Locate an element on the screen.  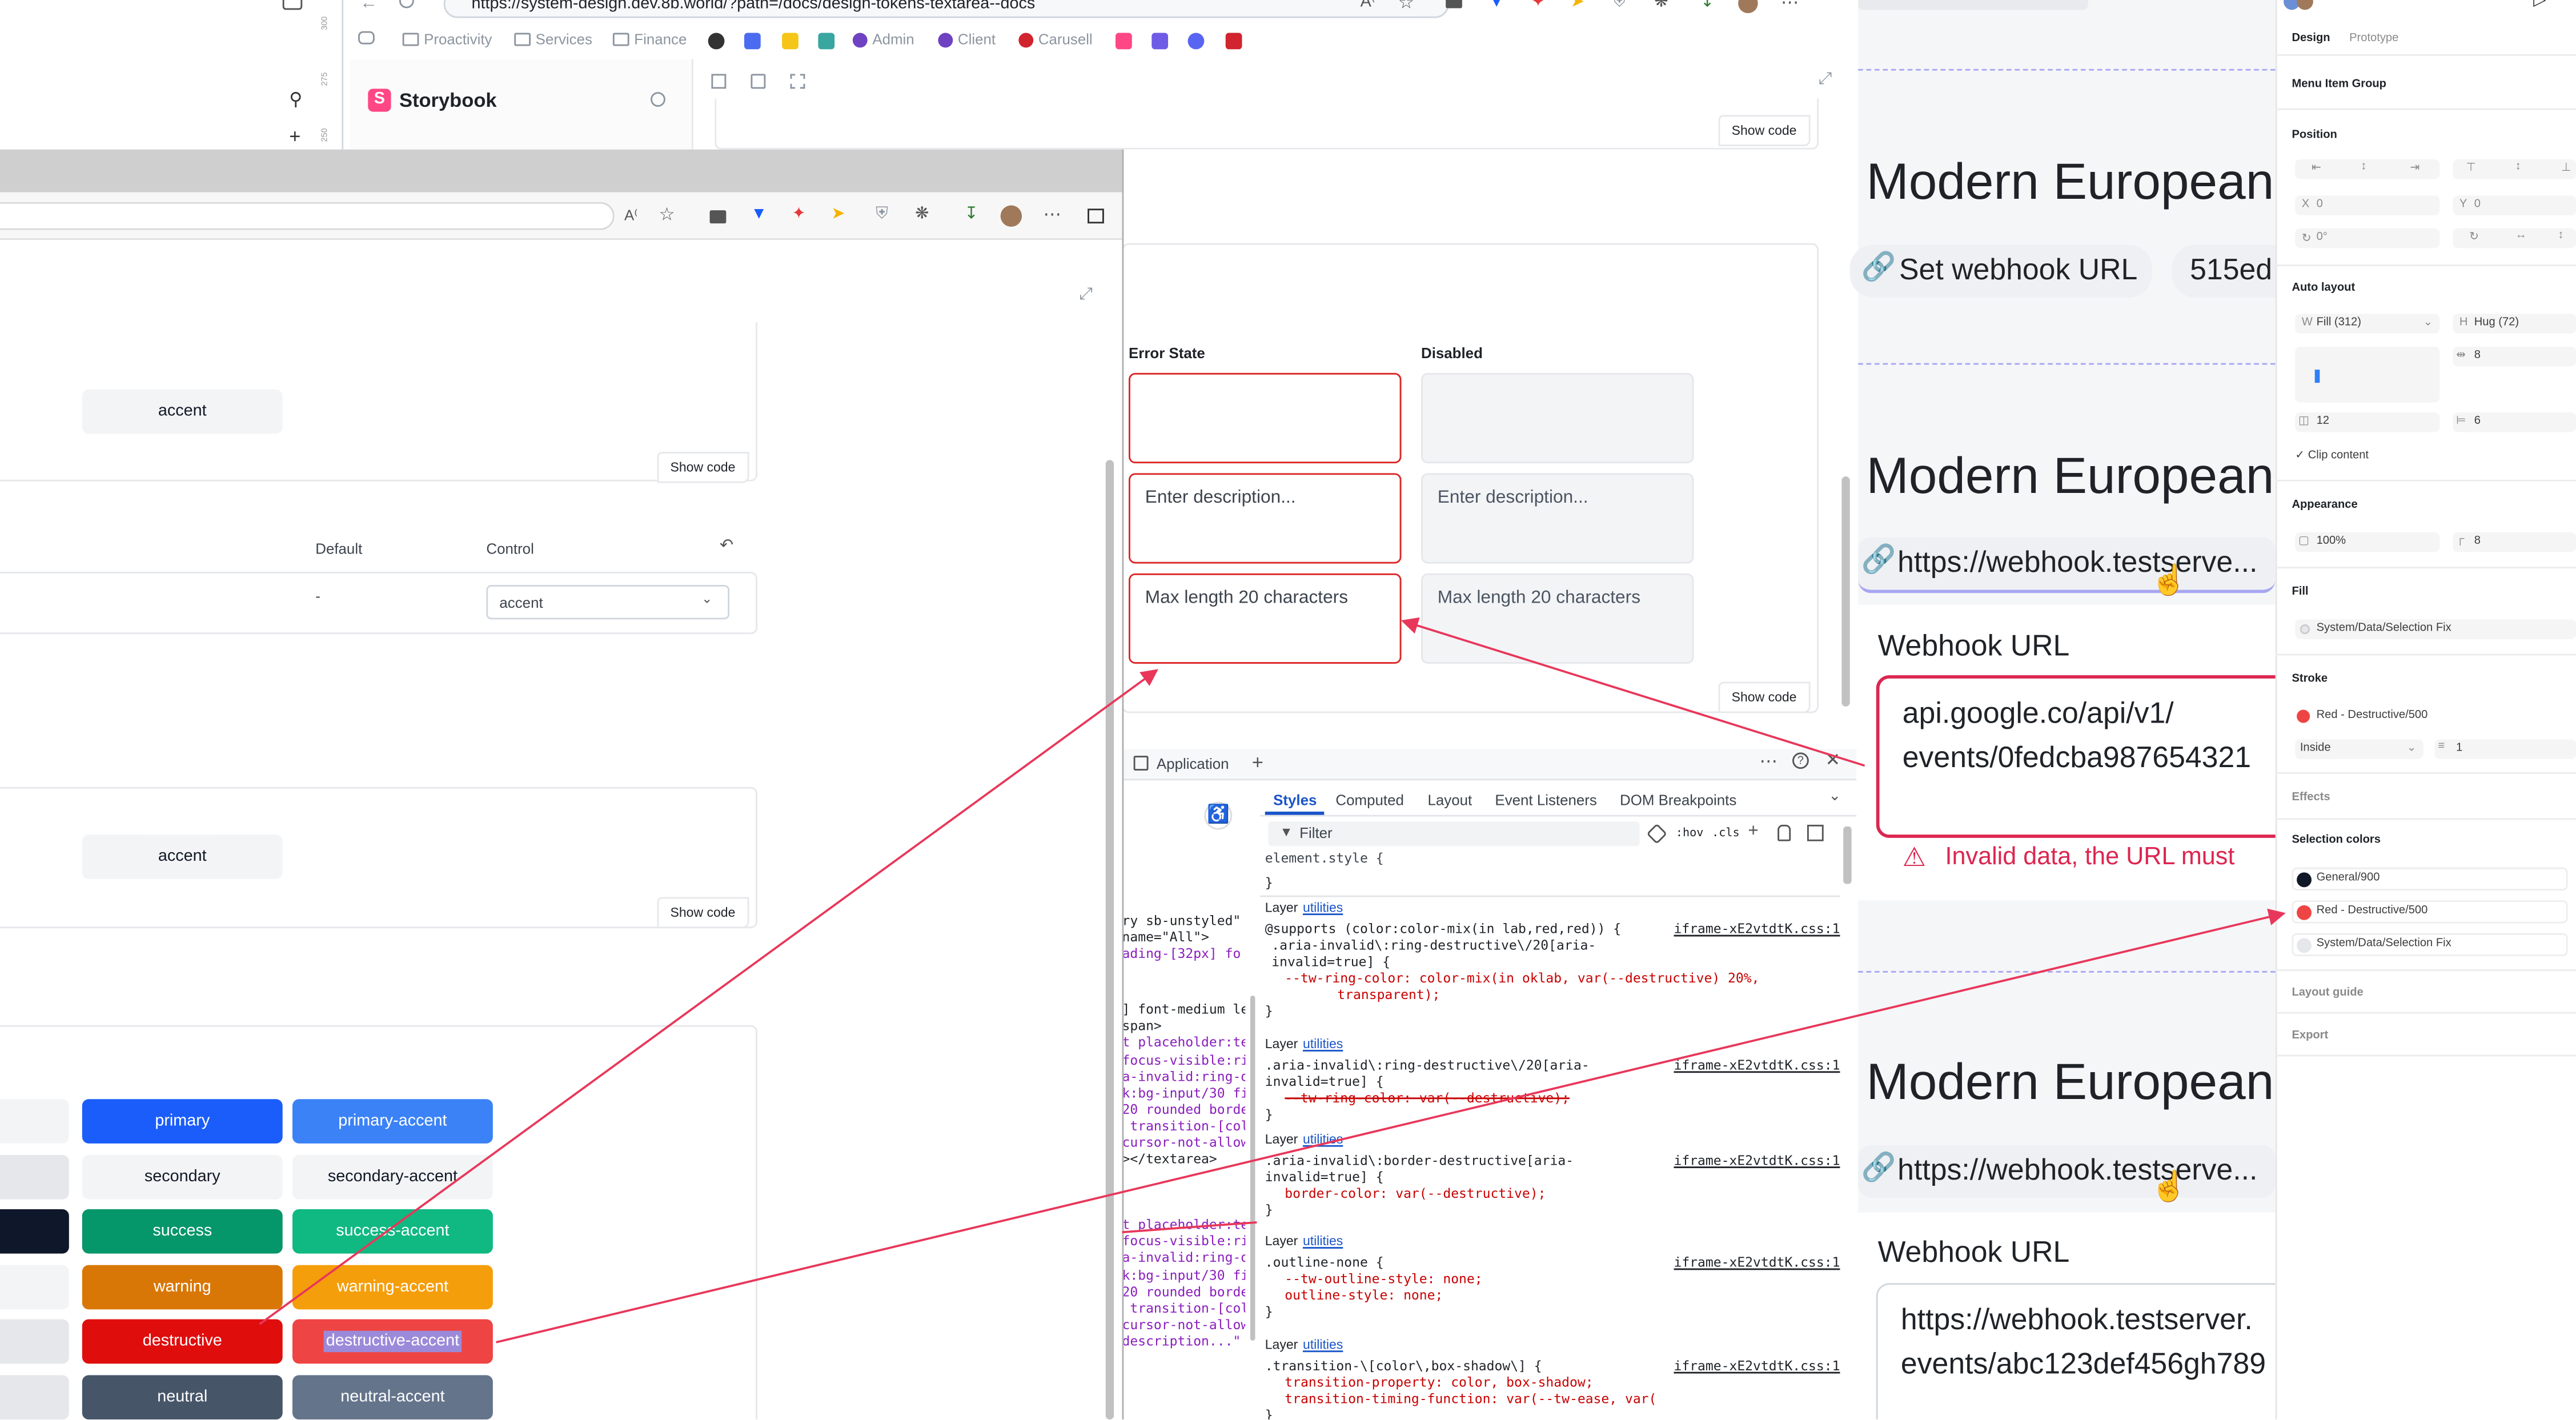
rule-declaration: transition-property: color, box-shadow; is located at coordinates (1552, 1383).